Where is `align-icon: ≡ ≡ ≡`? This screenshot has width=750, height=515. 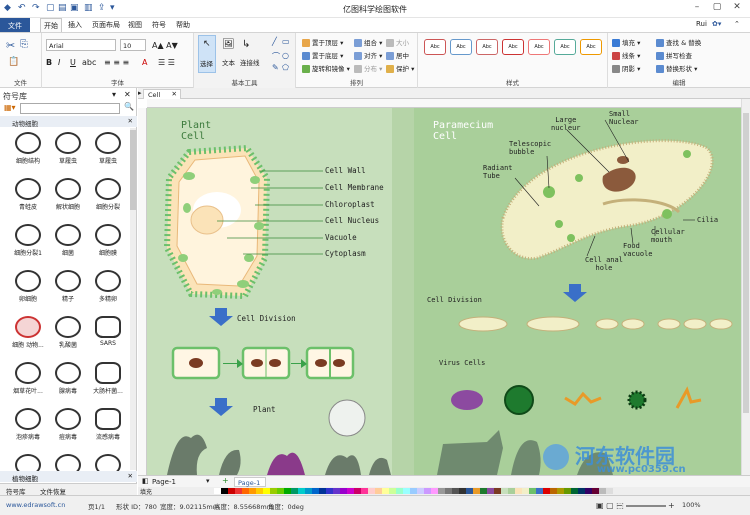 align-icon: ≡ ≡ ≡ is located at coordinates (116, 62).